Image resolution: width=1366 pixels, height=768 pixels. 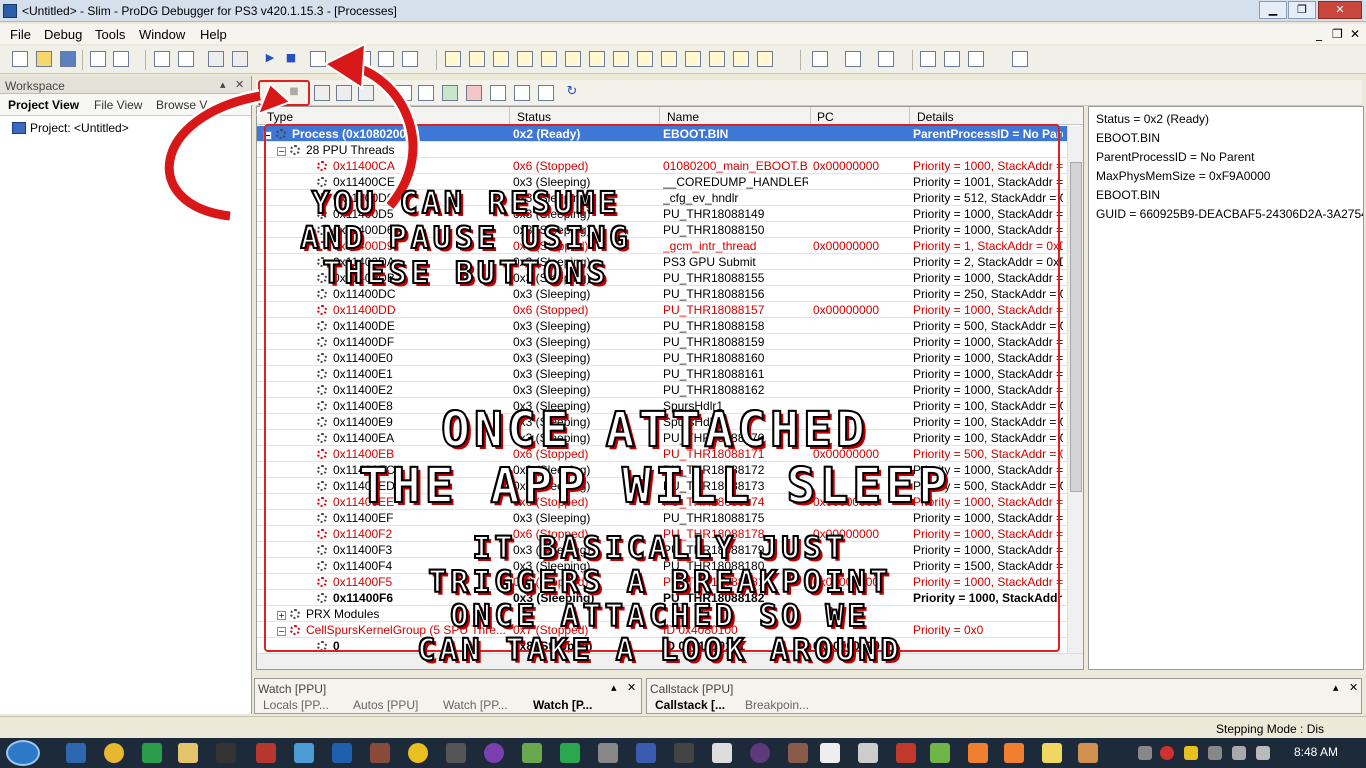 What do you see at coordinates (522, 93) in the screenshot?
I see `filter-icon` at bounding box center [522, 93].